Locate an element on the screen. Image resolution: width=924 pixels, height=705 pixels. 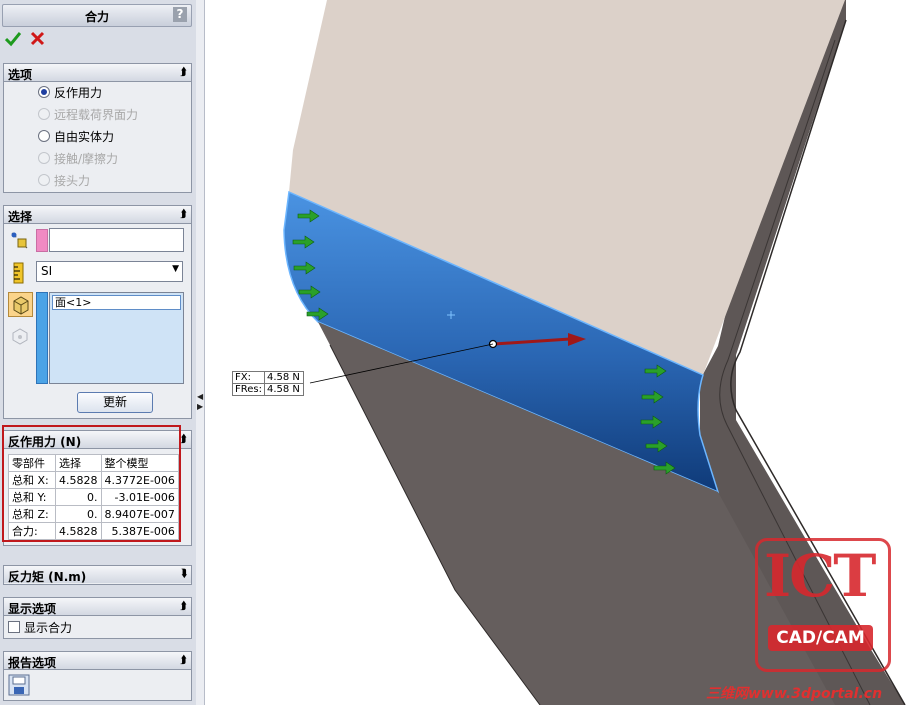
collapse-left-icon: ◀ is located at coordinates (200, 396).